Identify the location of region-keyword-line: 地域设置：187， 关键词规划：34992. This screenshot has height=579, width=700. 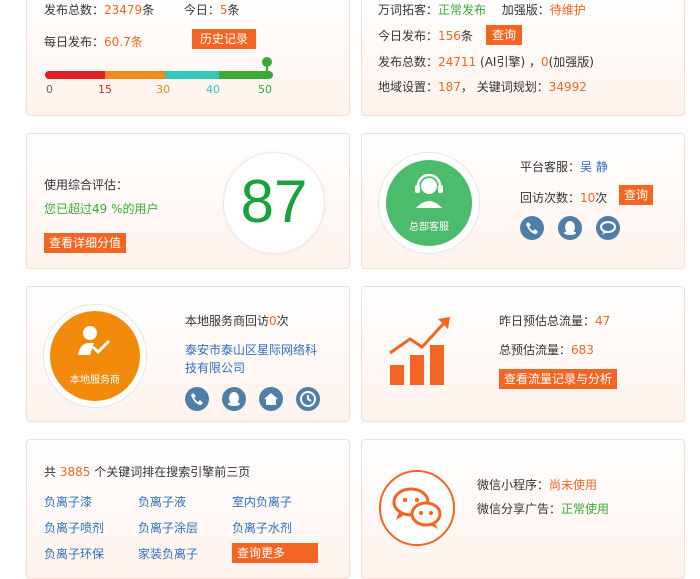
(482, 86).